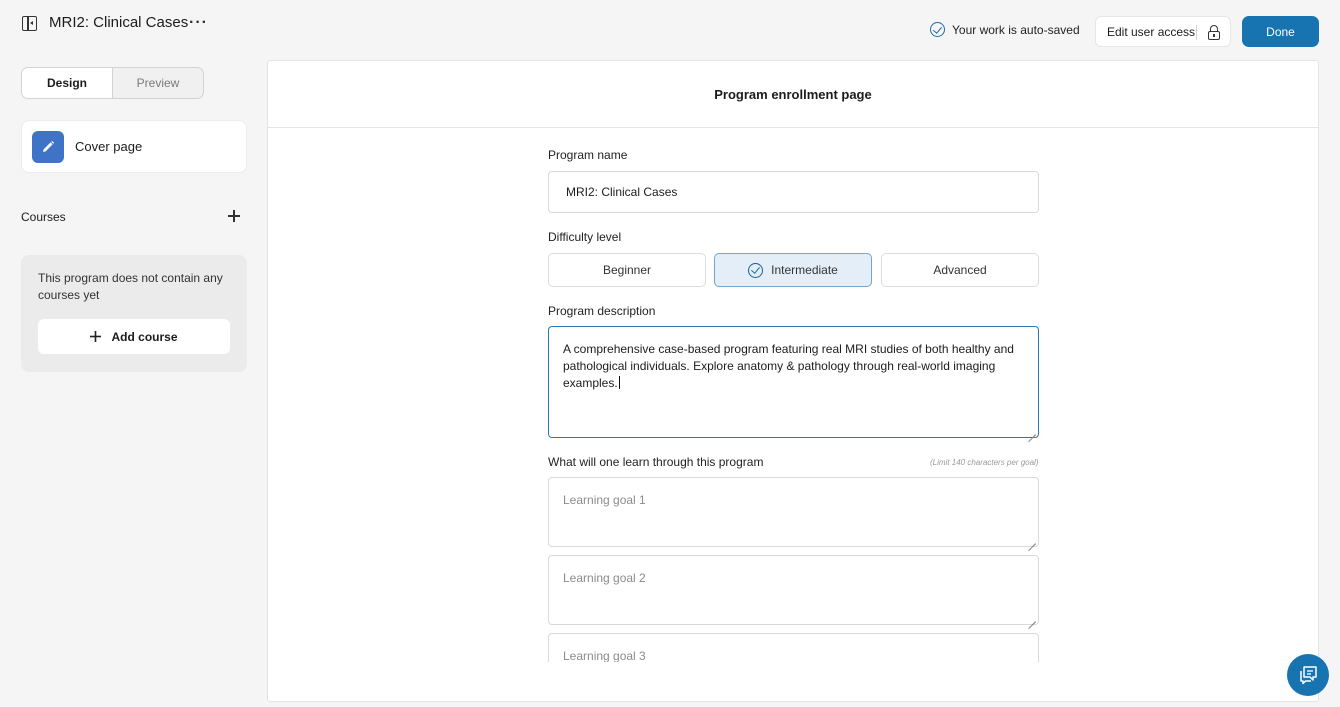  I want to click on learning-goal-2-placeholder: Learning goal 2, so click(604, 578).